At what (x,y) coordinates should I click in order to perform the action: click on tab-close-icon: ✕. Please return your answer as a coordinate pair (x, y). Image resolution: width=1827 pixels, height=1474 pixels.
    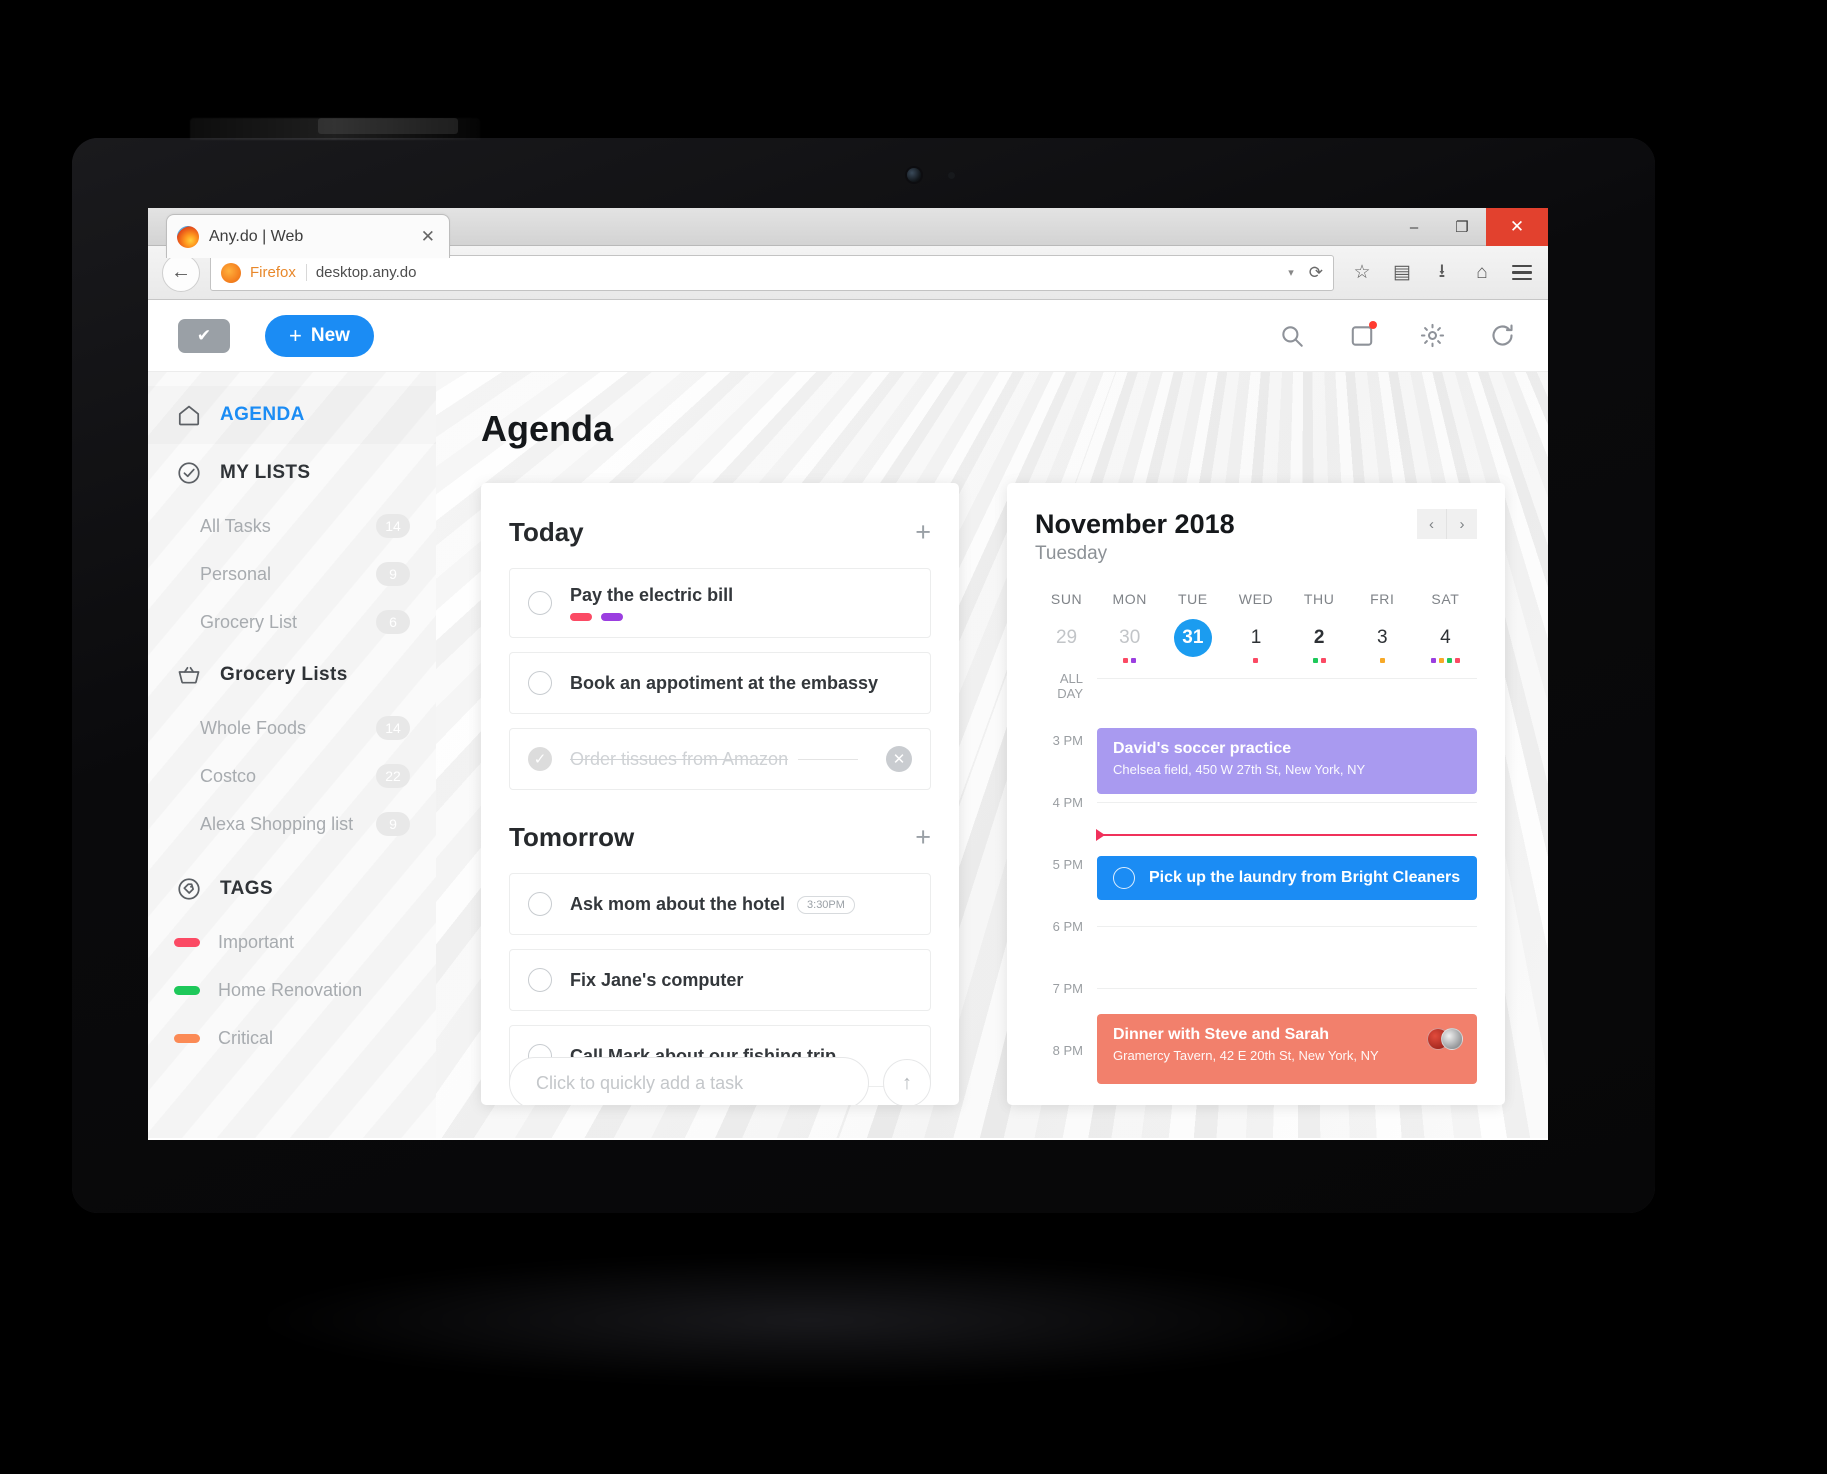
    Looking at the image, I should click on (428, 237).